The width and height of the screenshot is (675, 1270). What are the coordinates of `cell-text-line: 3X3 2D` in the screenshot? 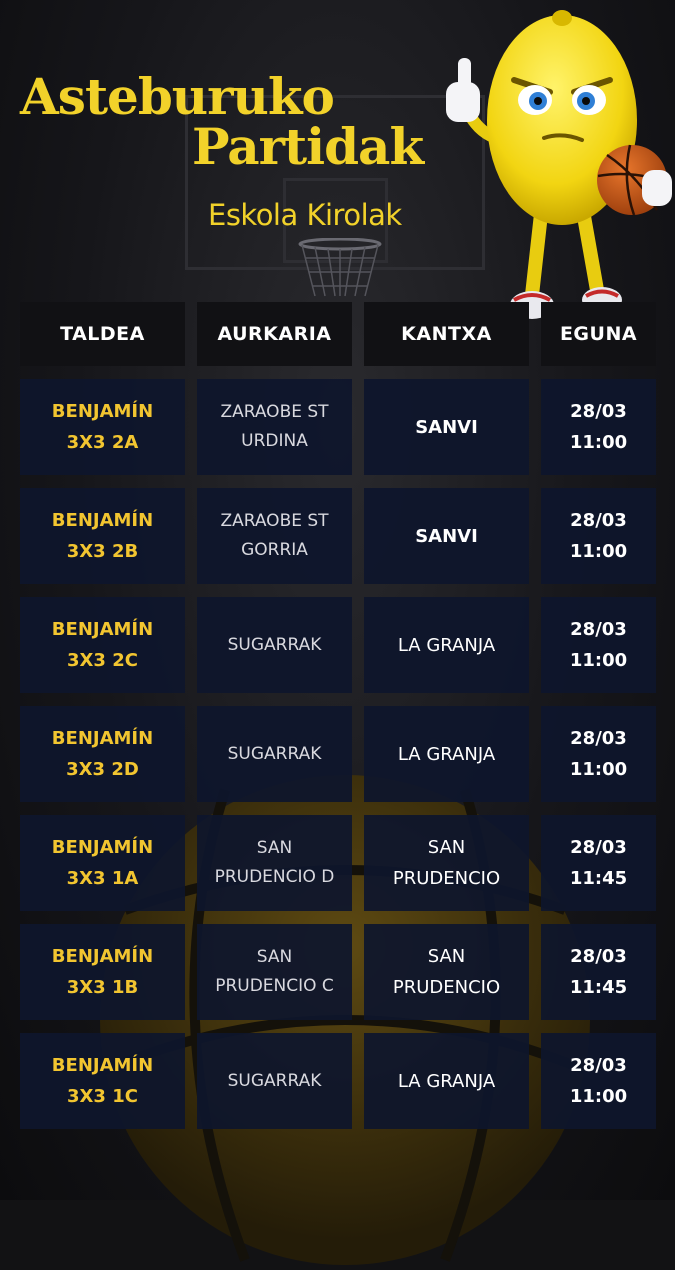 It's located at (102, 769).